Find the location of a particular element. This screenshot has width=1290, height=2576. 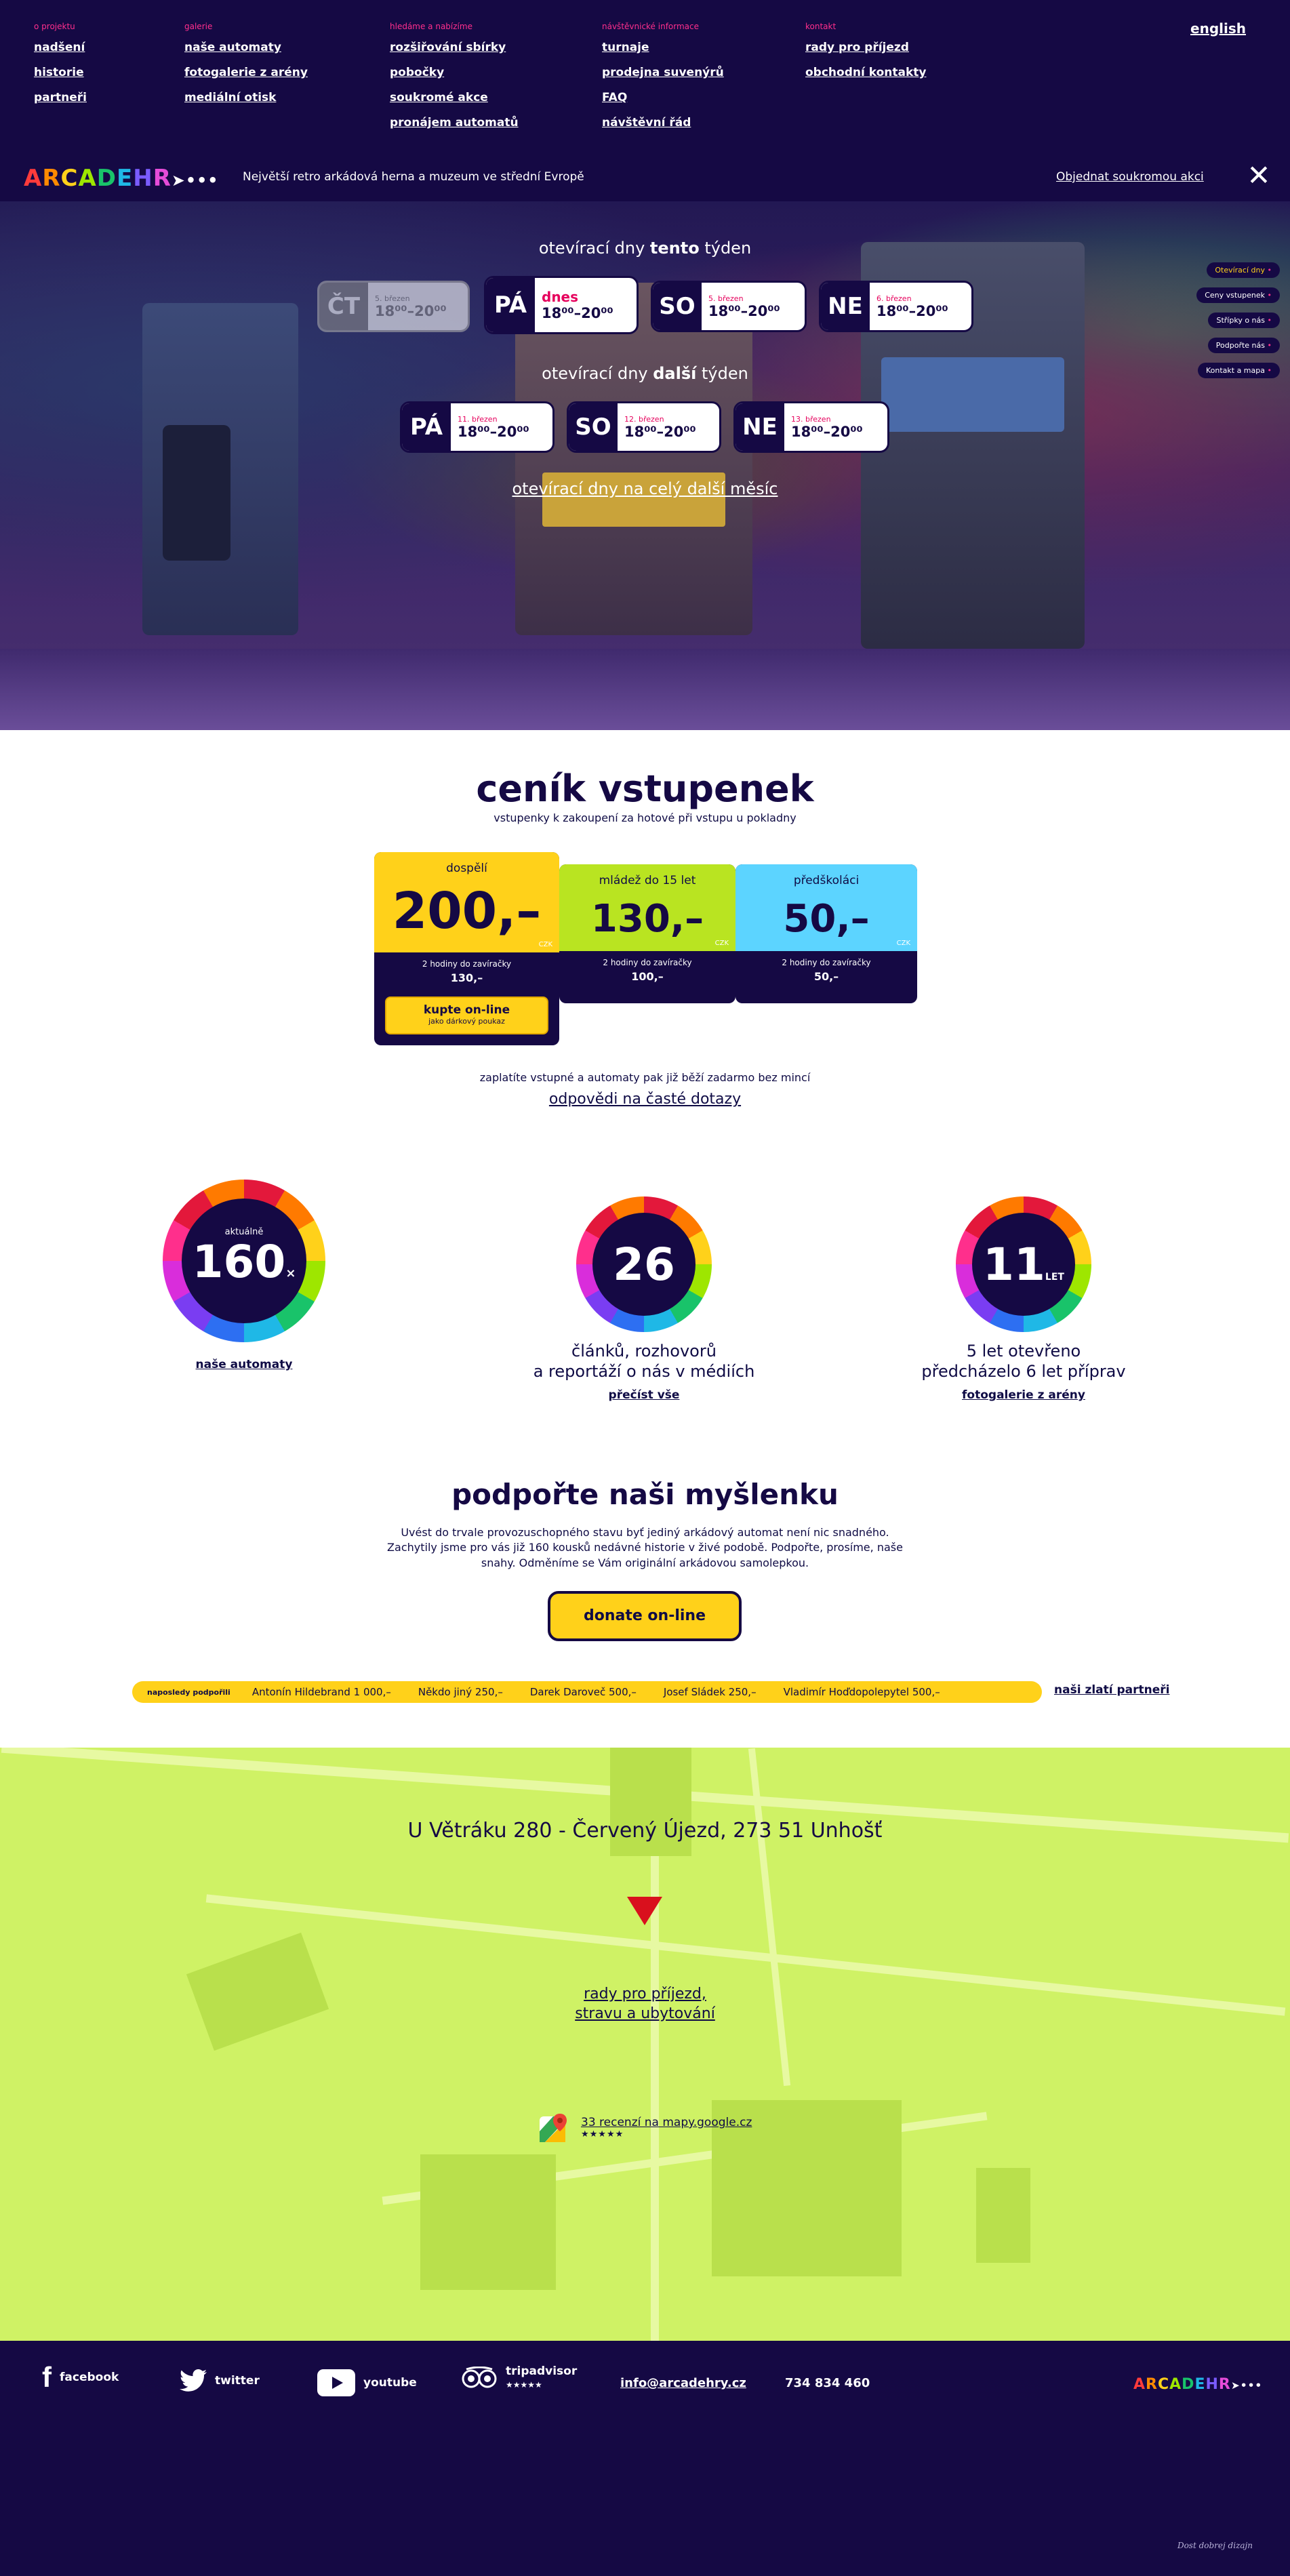

machines-link: naše automaty is located at coordinates (244, 1364).